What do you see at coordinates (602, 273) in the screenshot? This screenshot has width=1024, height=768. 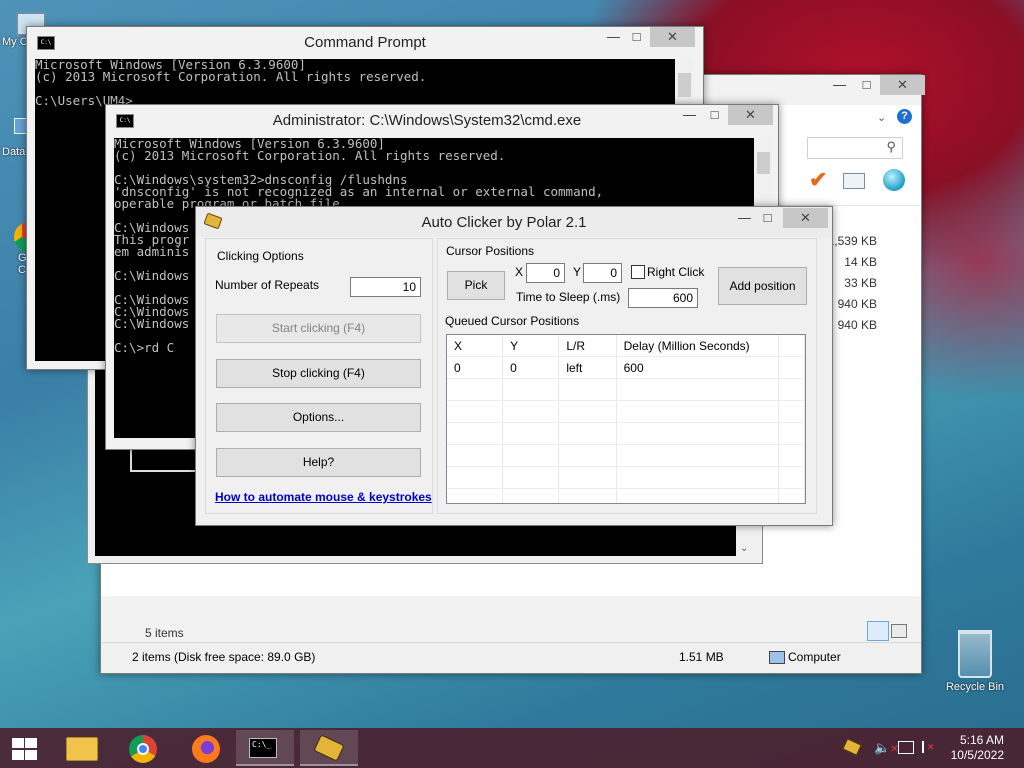 I see `y-input: 0` at bounding box center [602, 273].